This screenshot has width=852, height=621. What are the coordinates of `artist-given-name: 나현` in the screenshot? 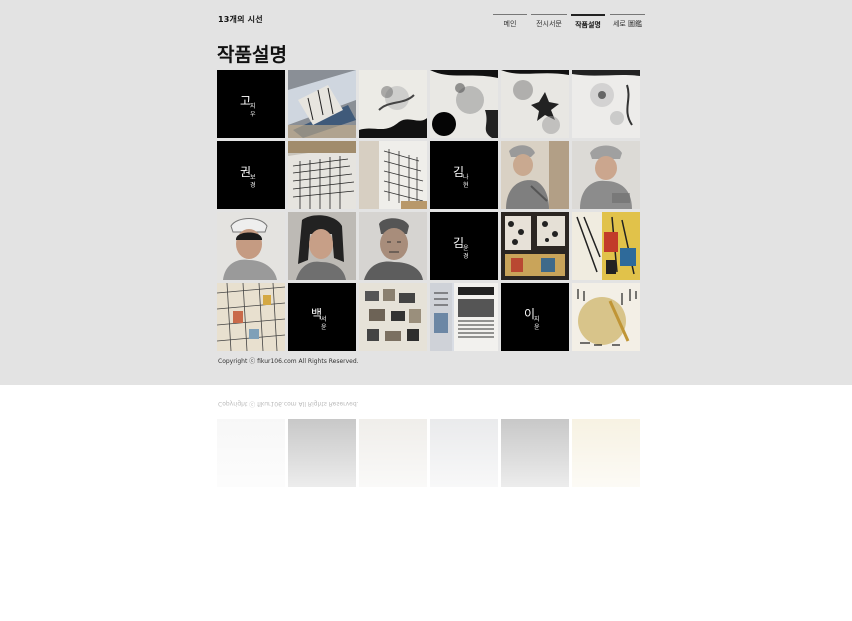 It's located at (466, 181).